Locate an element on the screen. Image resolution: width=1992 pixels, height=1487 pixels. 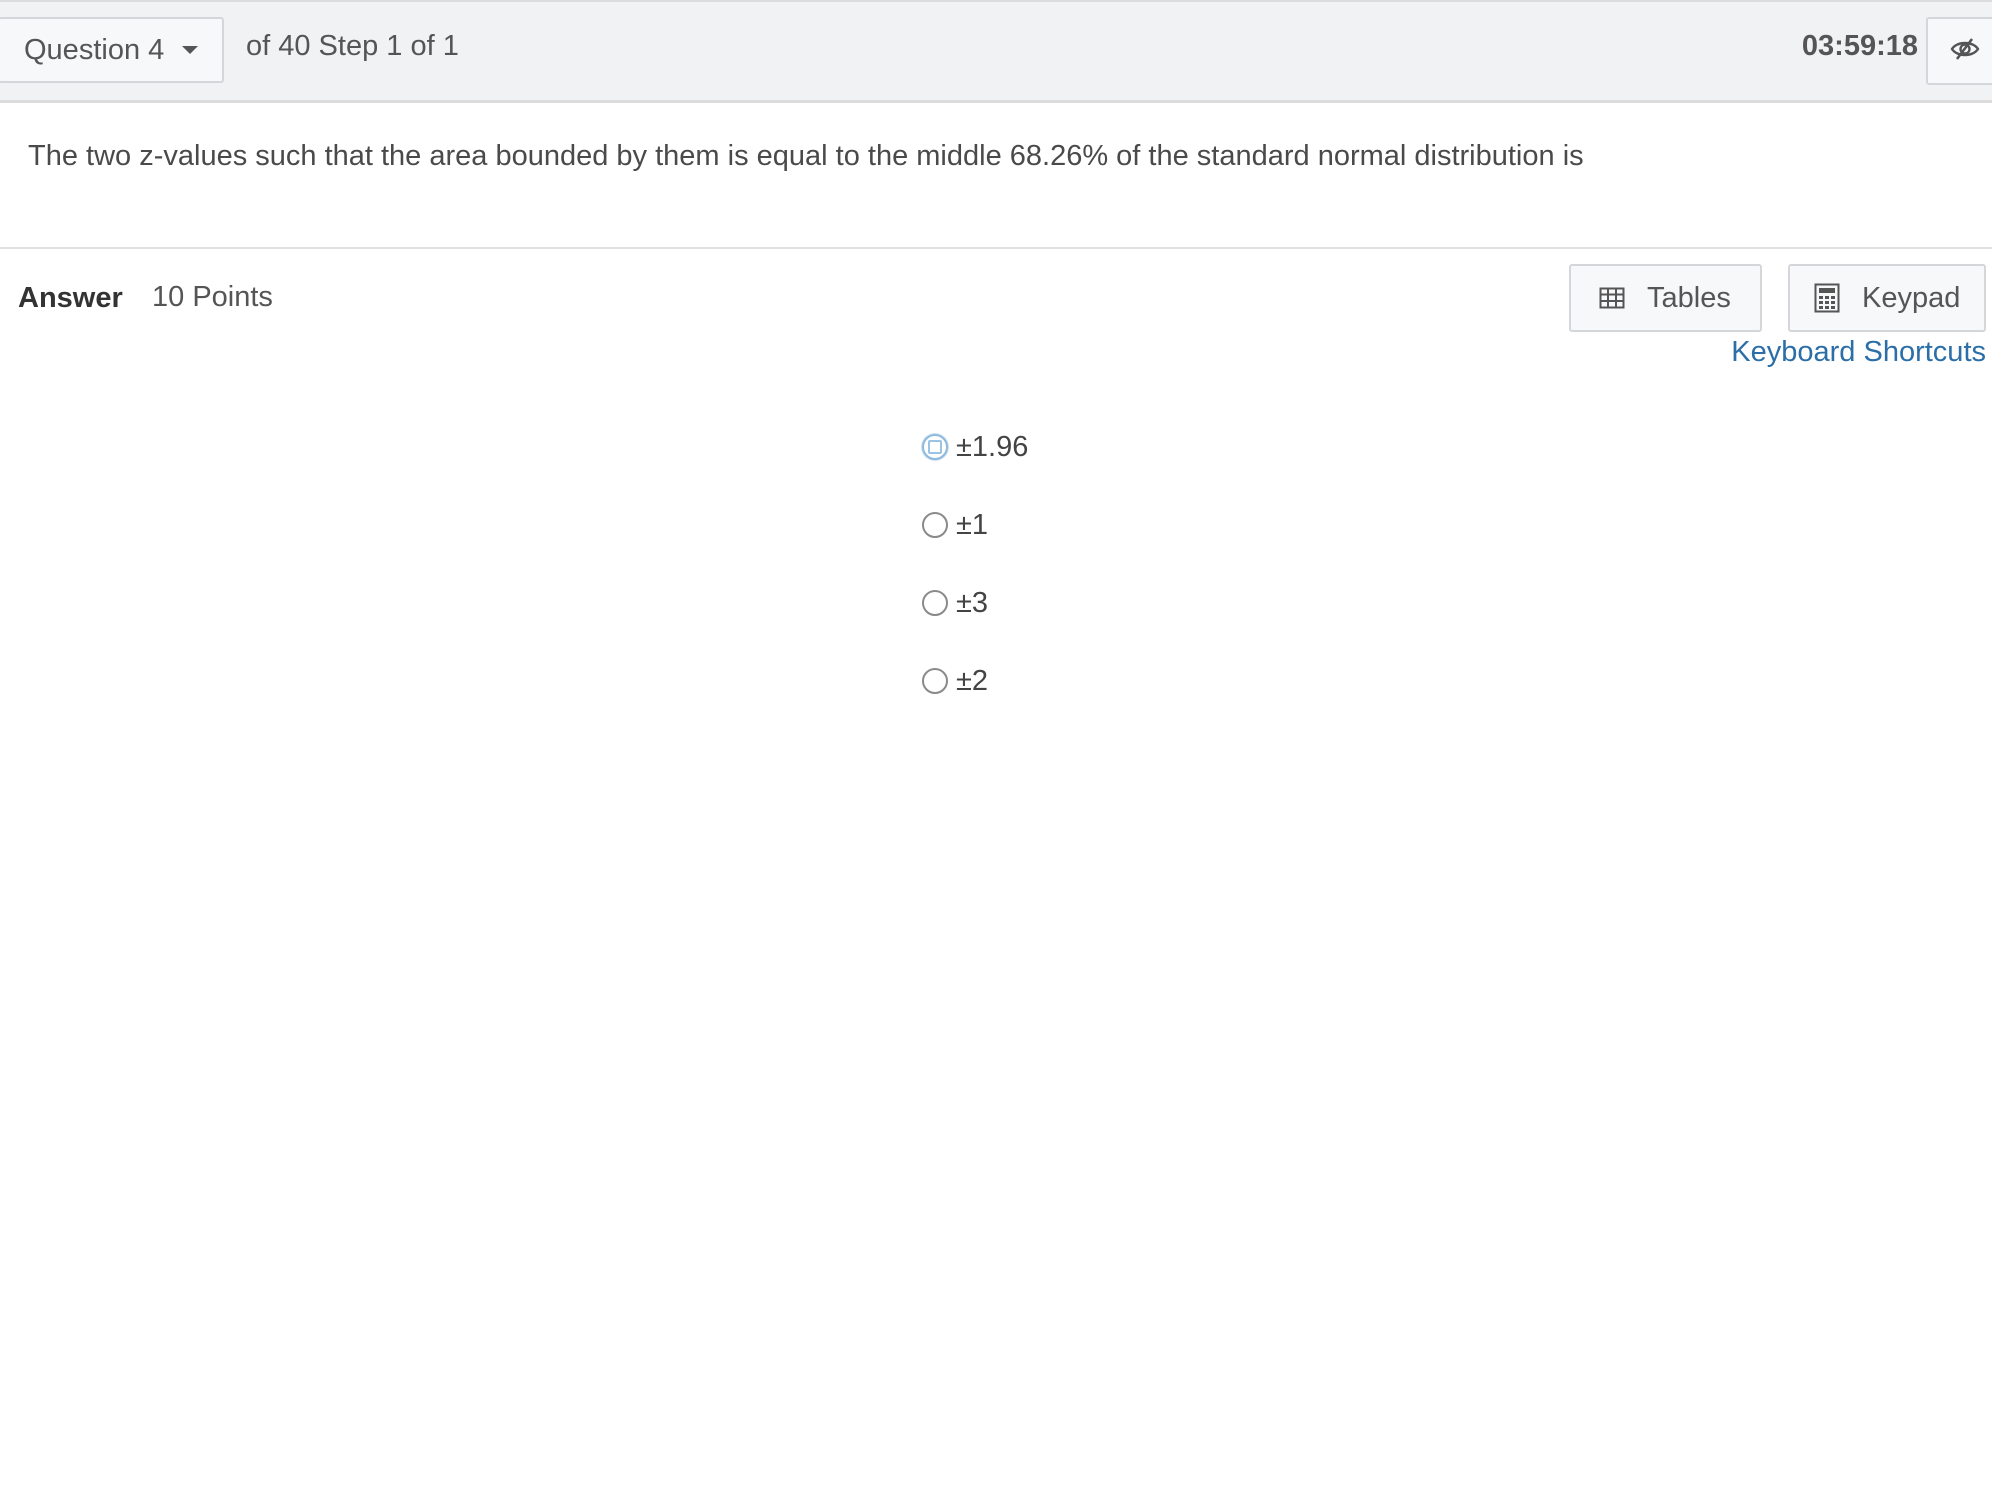
answer-option-label: ±3 is located at coordinates (972, 603).